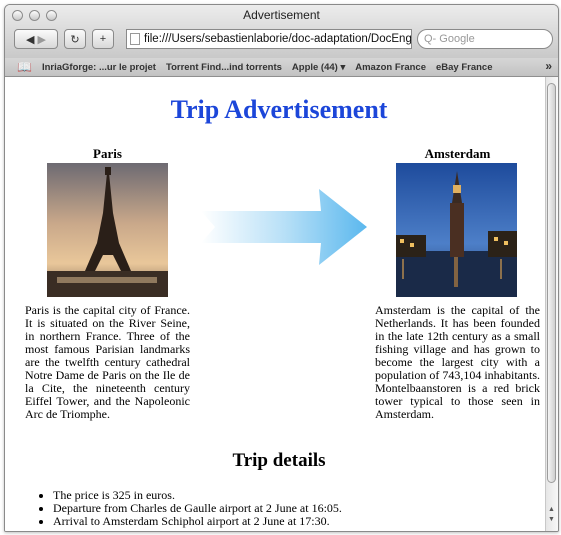  Describe the element at coordinates (279, 109) in the screenshot. I see `page-title: Trip Advertisement` at that location.